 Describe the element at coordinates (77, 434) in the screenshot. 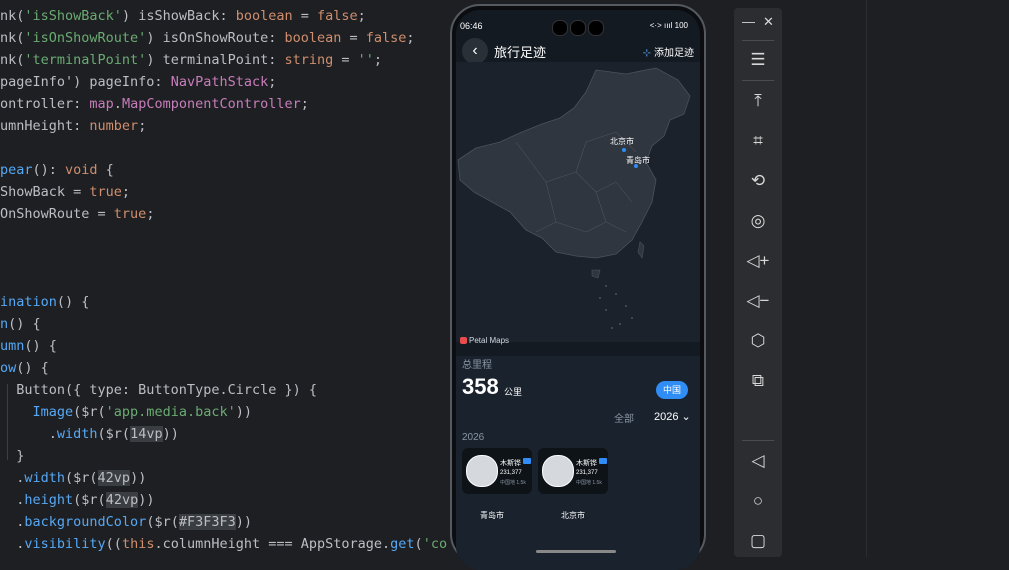

I see `code-token: width` at that location.